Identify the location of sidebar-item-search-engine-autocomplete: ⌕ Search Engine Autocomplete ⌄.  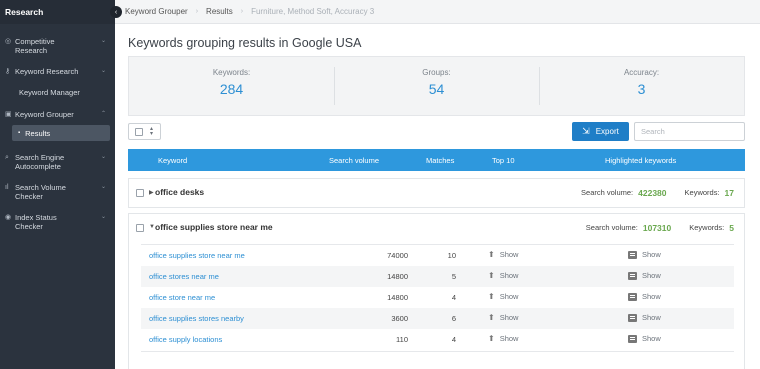
(57, 162).